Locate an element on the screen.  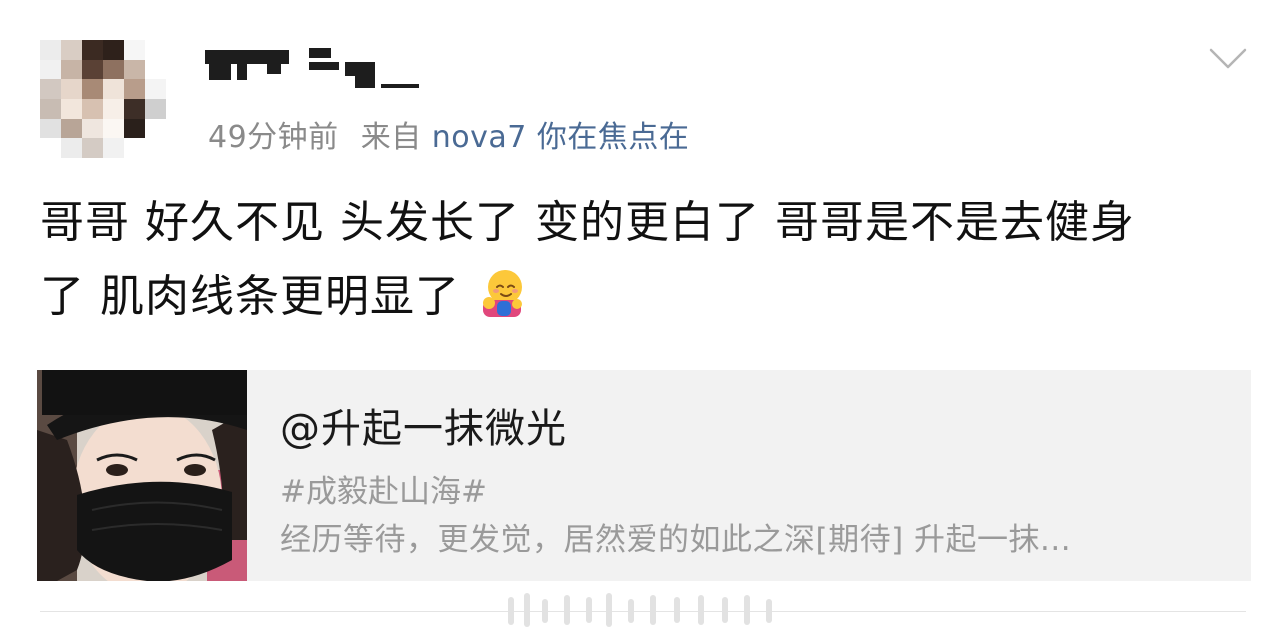
chevron-down-icon is located at coordinates (1228, 59).